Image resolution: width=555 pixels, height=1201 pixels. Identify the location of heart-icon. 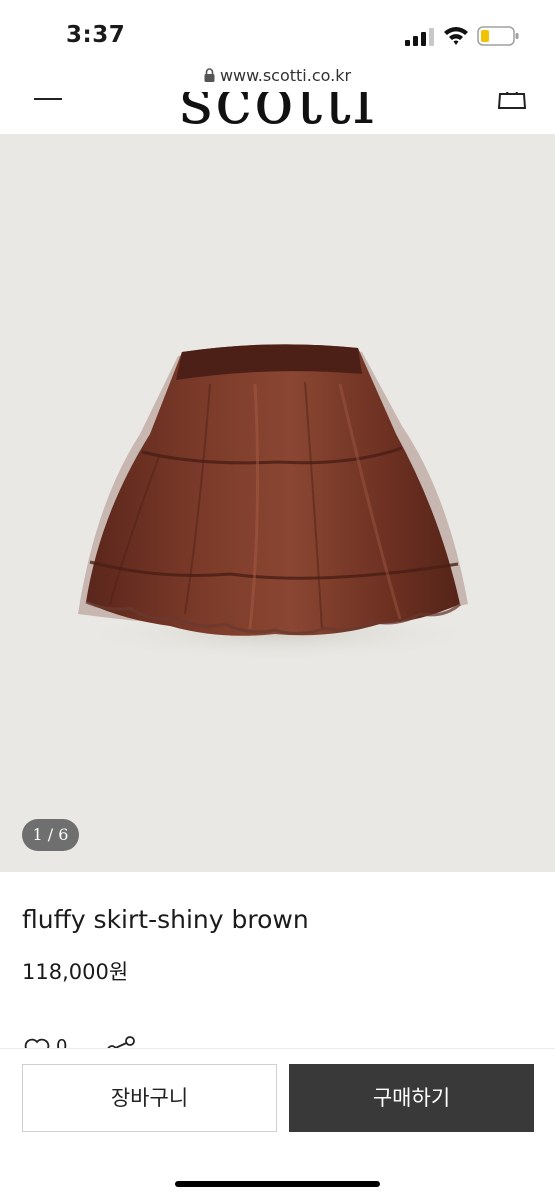
(37, 1043).